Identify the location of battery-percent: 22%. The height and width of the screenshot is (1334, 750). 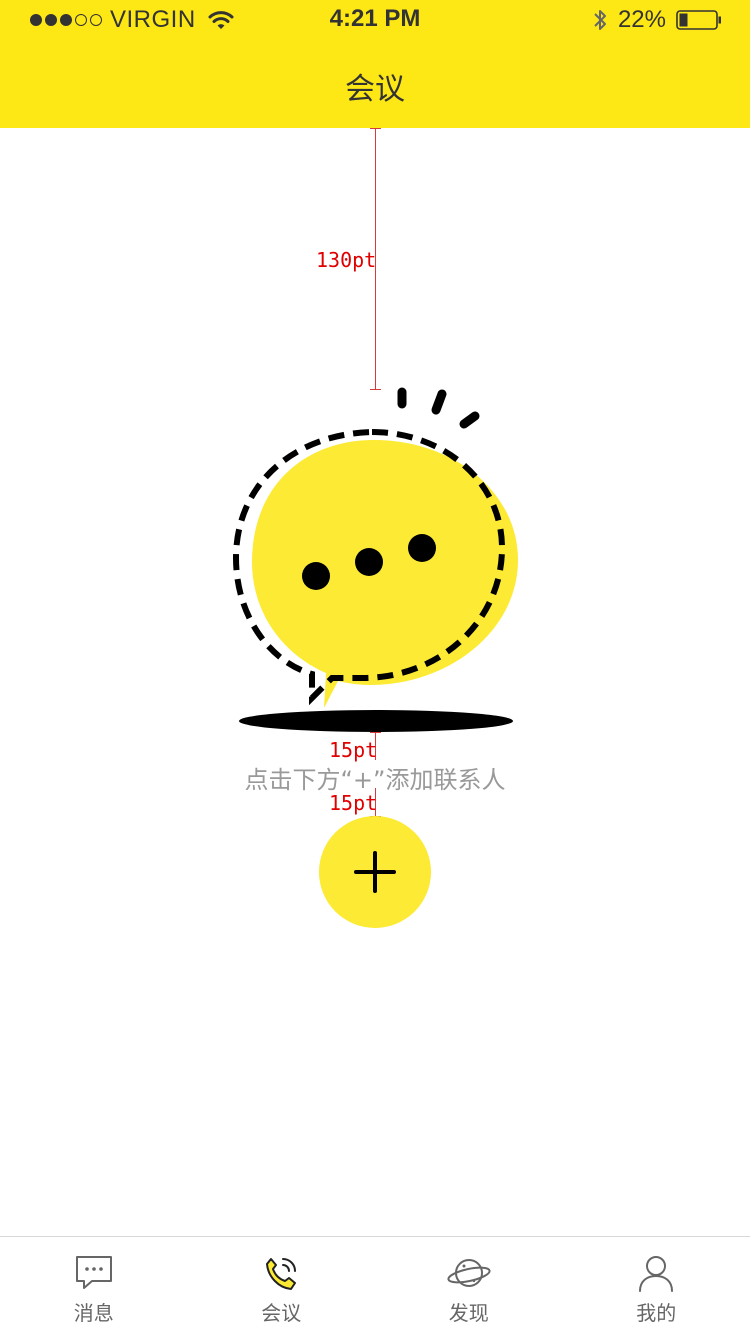
(641, 19).